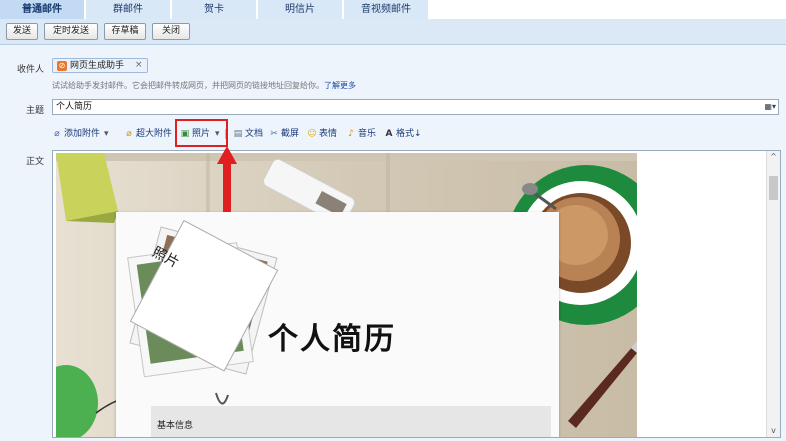  What do you see at coordinates (361, 134) in the screenshot?
I see `music-button: ♪ 音乐` at bounding box center [361, 134].